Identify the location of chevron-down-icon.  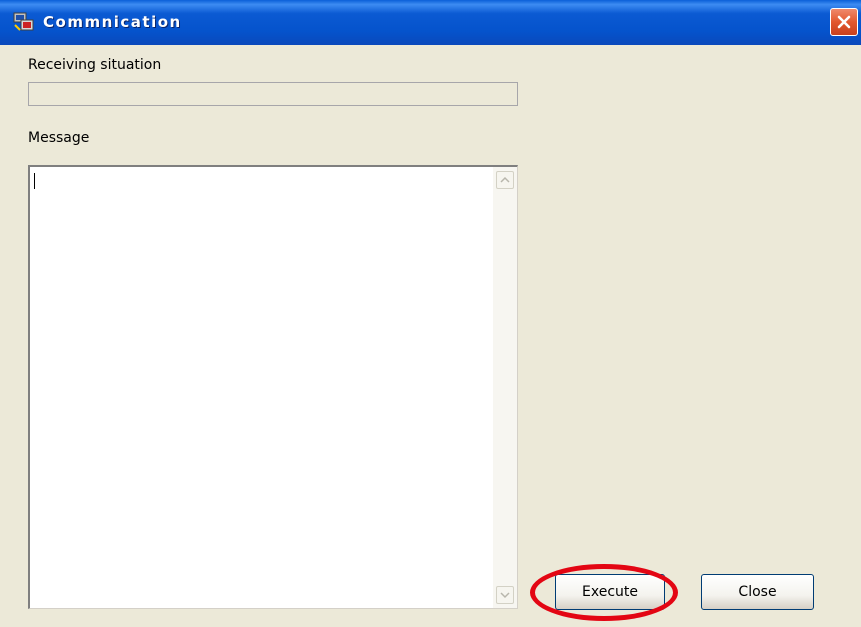
(505, 595).